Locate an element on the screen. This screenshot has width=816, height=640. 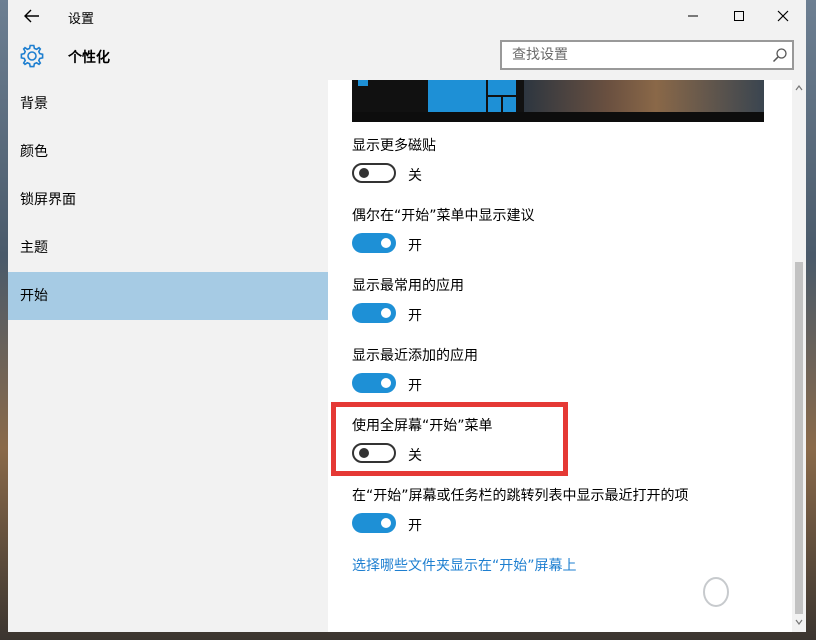
sidebar-item-colors: 颜色 is located at coordinates (168, 152).